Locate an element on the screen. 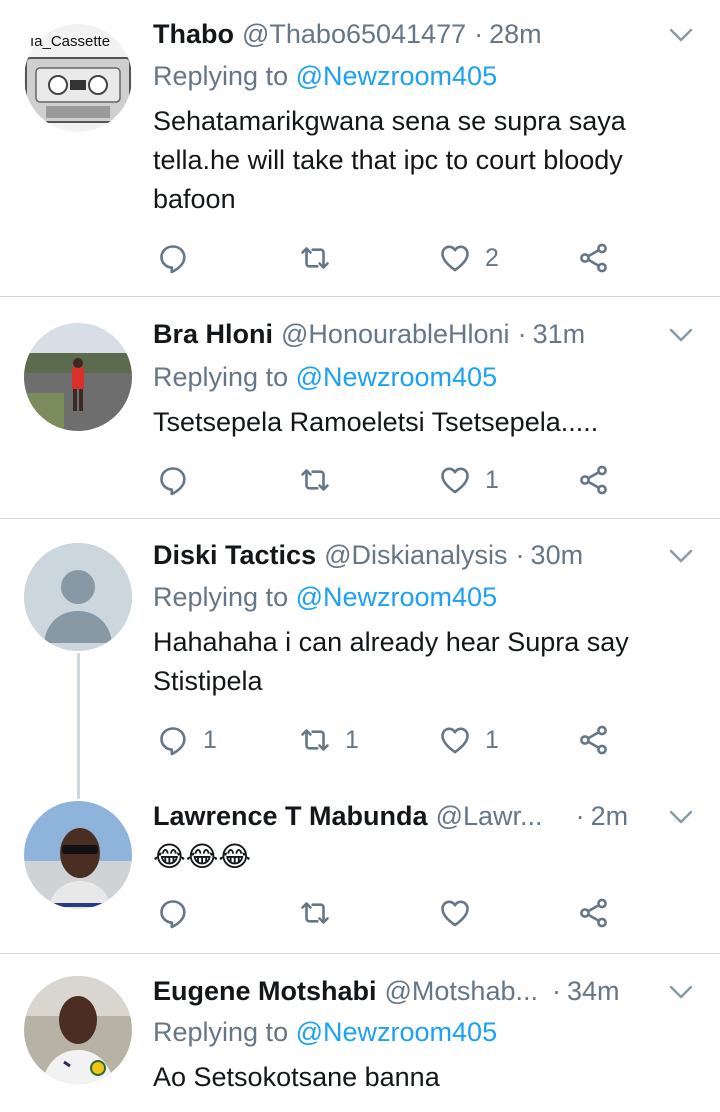  avatar-runner is located at coordinates (78, 377).